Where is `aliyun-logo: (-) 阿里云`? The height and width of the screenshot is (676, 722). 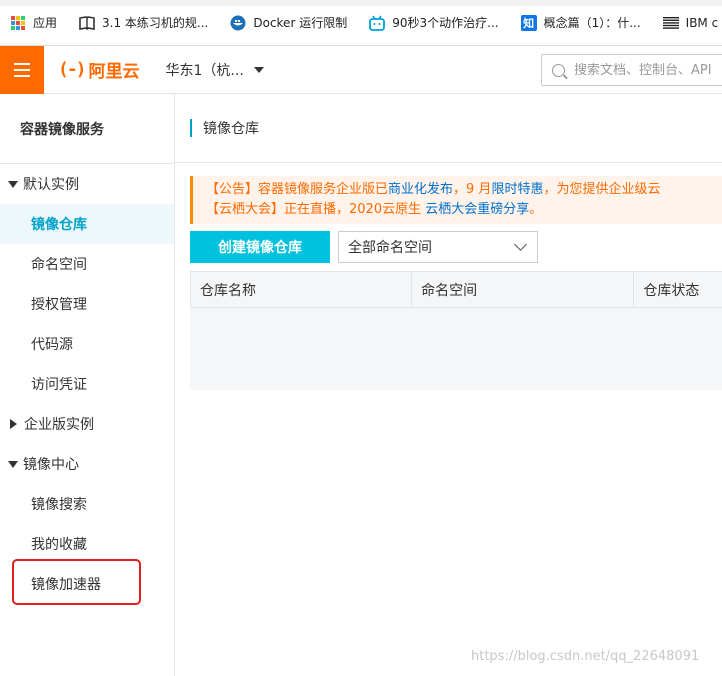 aliyun-logo: (-) 阿里云 is located at coordinates (99, 69).